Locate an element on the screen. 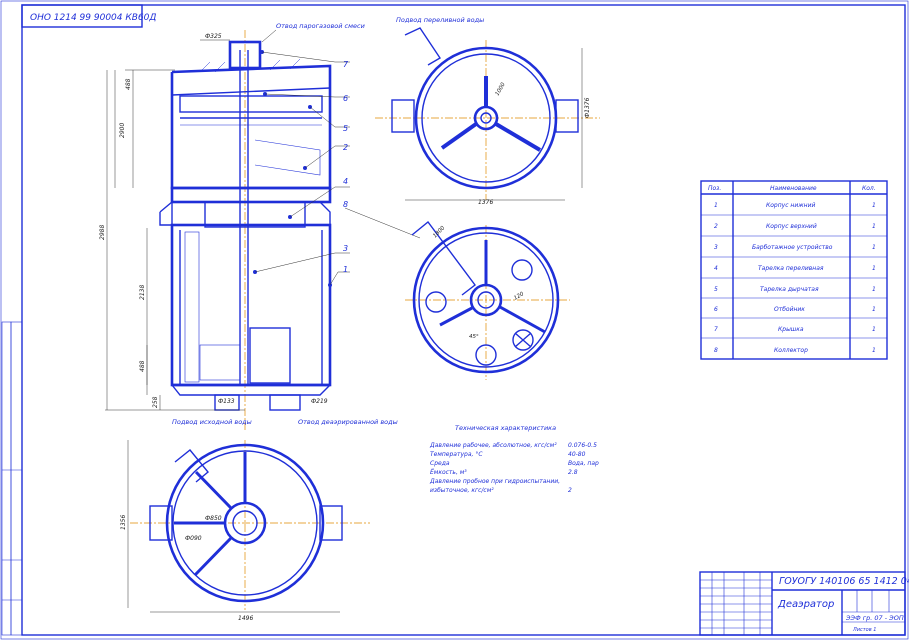 This screenshot has width=909, height=640. title-sheet: Листов 1 is located at coordinates (864, 630).